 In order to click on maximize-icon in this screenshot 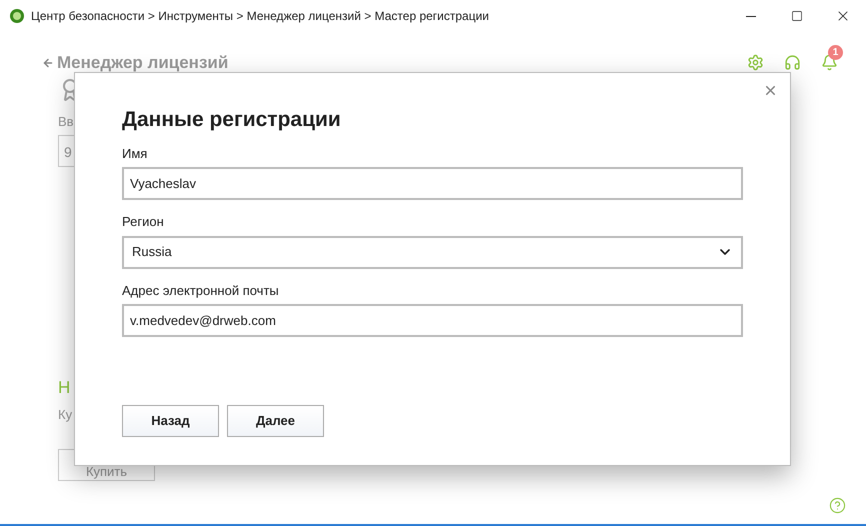, I will do `click(797, 16)`.